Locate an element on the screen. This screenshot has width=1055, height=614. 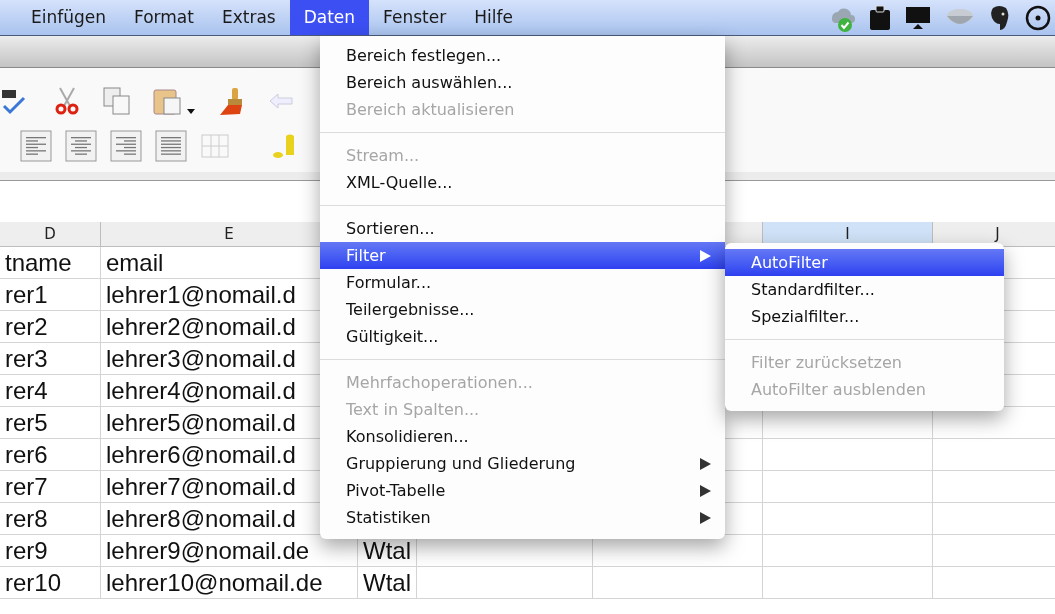
menu-bar-item: Daten is located at coordinates (329, 17).